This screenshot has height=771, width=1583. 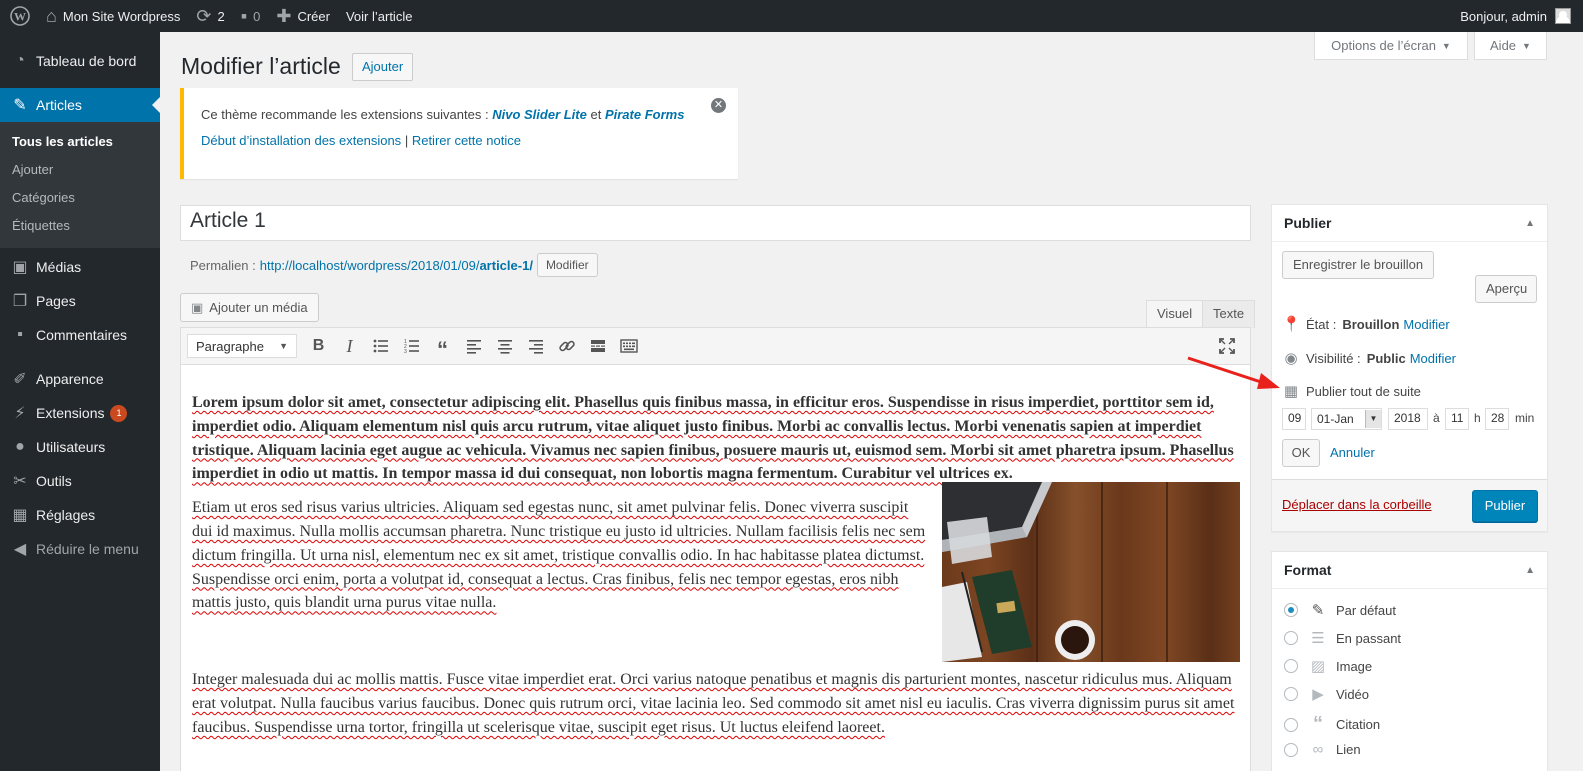 What do you see at coordinates (597, 346) in the screenshot?
I see `read-more-button` at bounding box center [597, 346].